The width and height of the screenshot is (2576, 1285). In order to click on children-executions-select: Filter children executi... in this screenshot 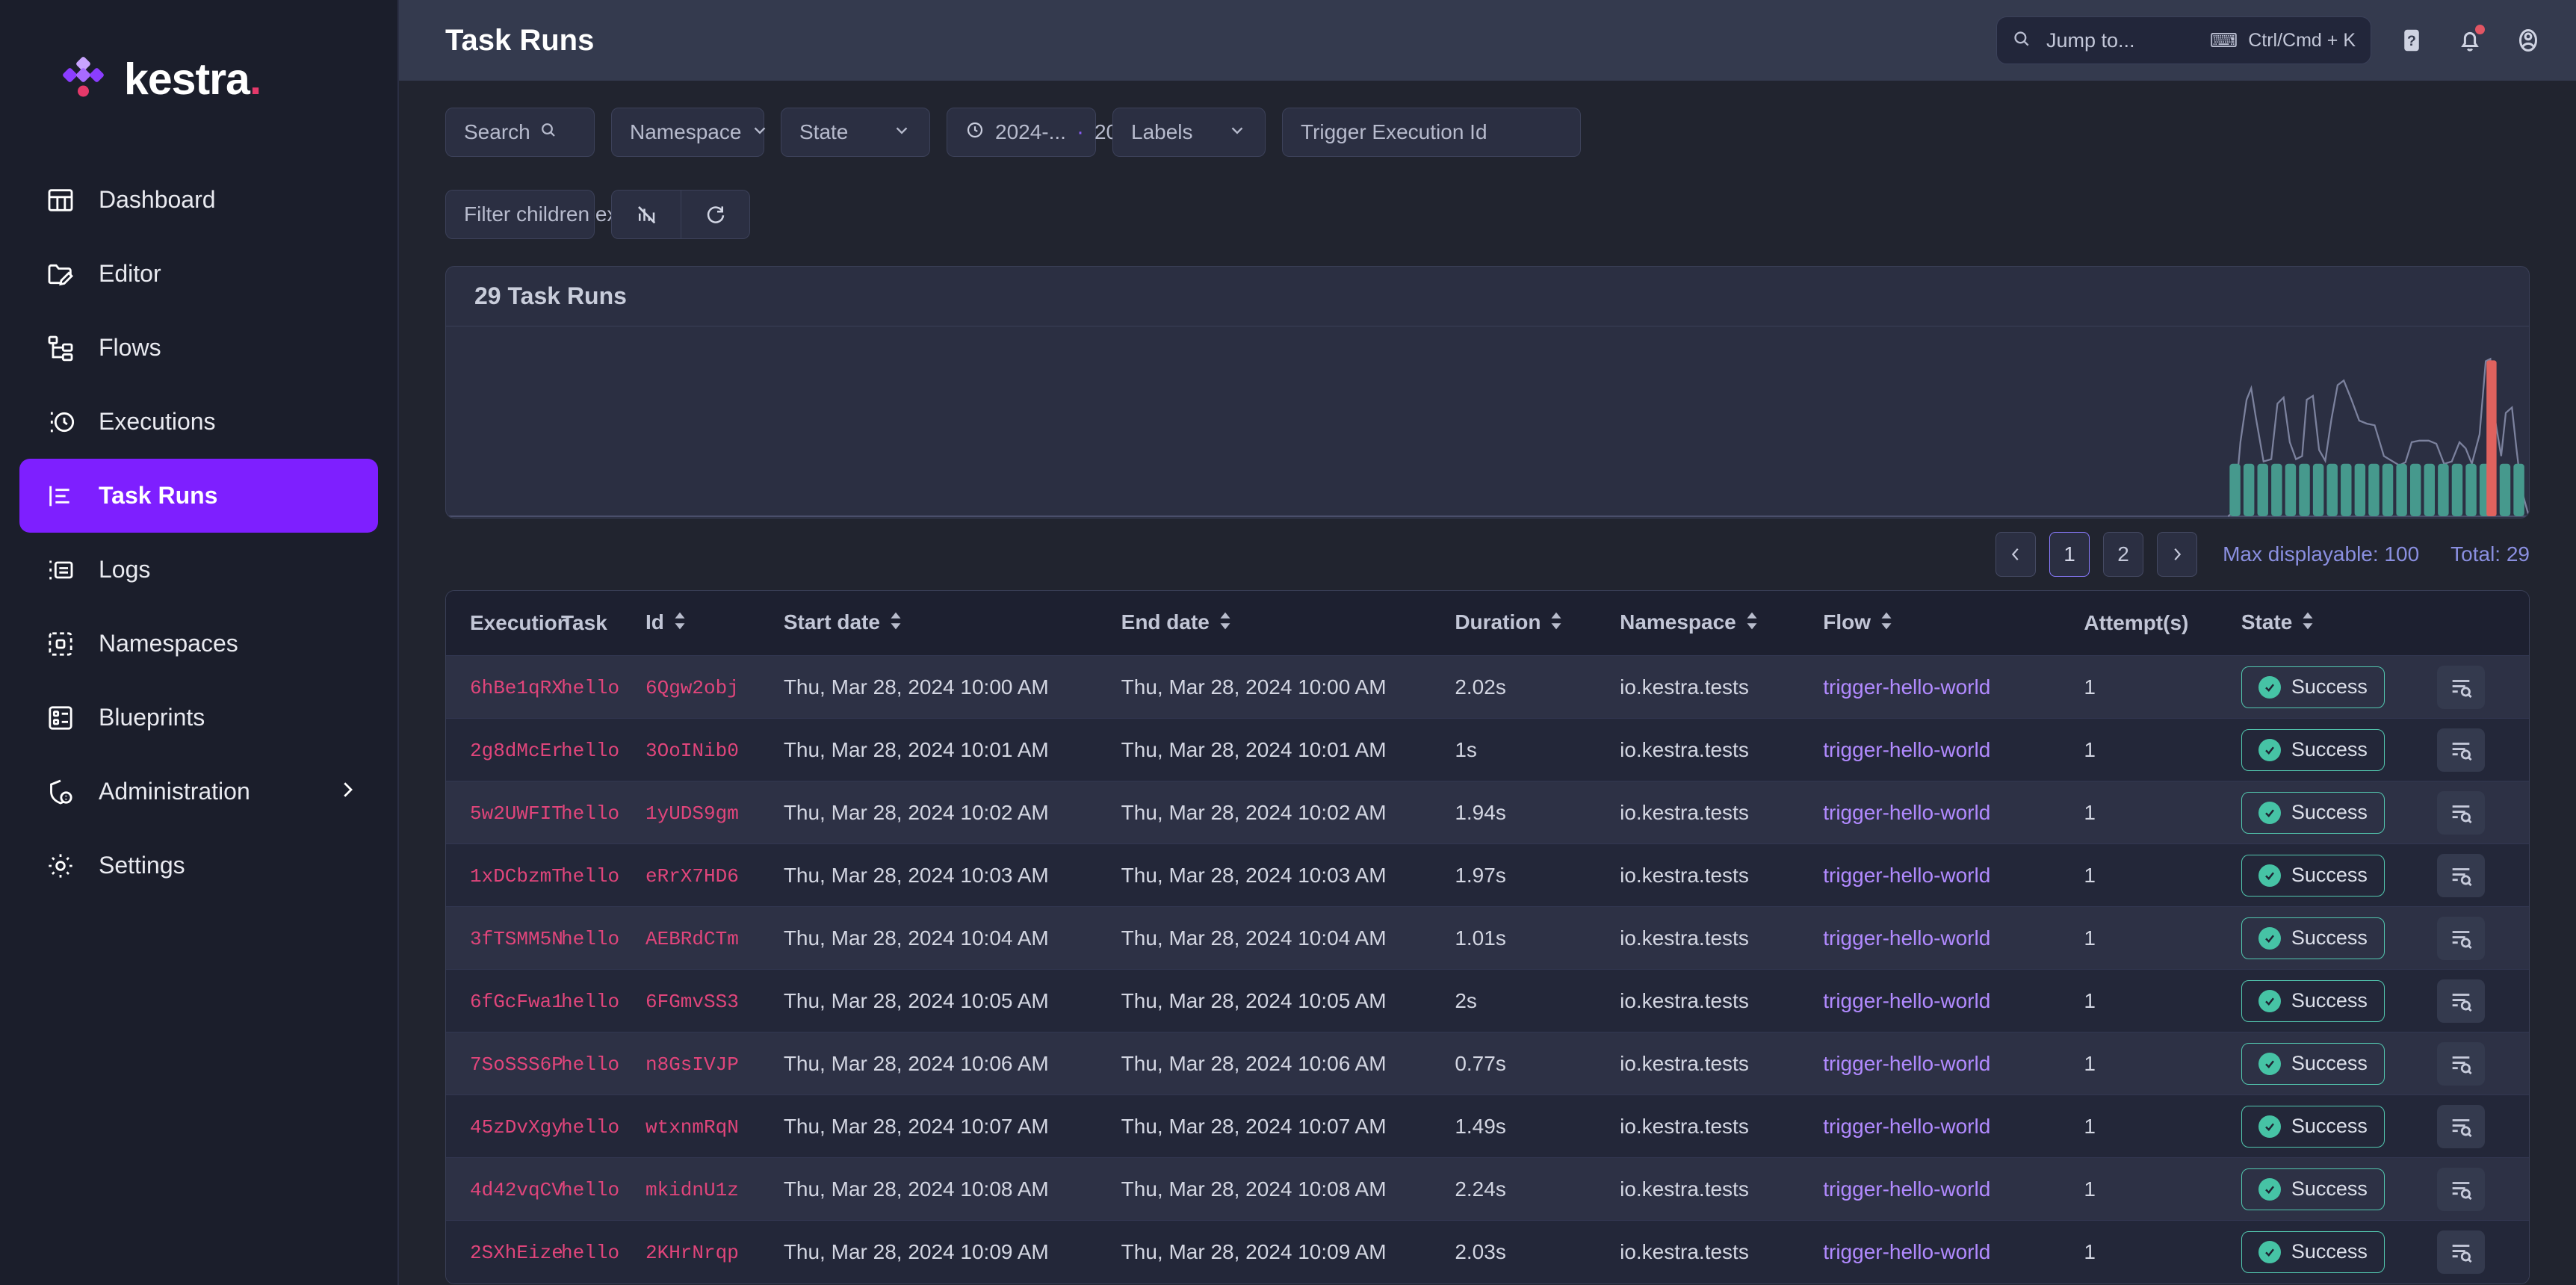, I will do `click(574, 214)`.